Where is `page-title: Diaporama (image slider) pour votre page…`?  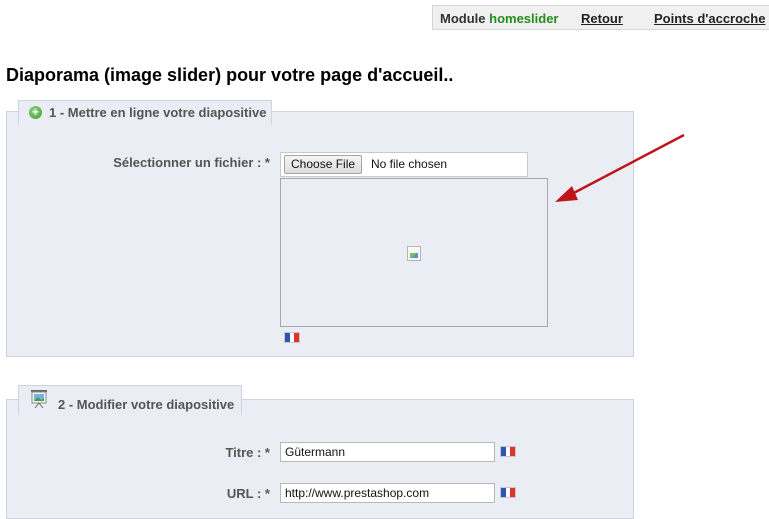
page-title: Diaporama (image slider) pour votre page… is located at coordinates (230, 75).